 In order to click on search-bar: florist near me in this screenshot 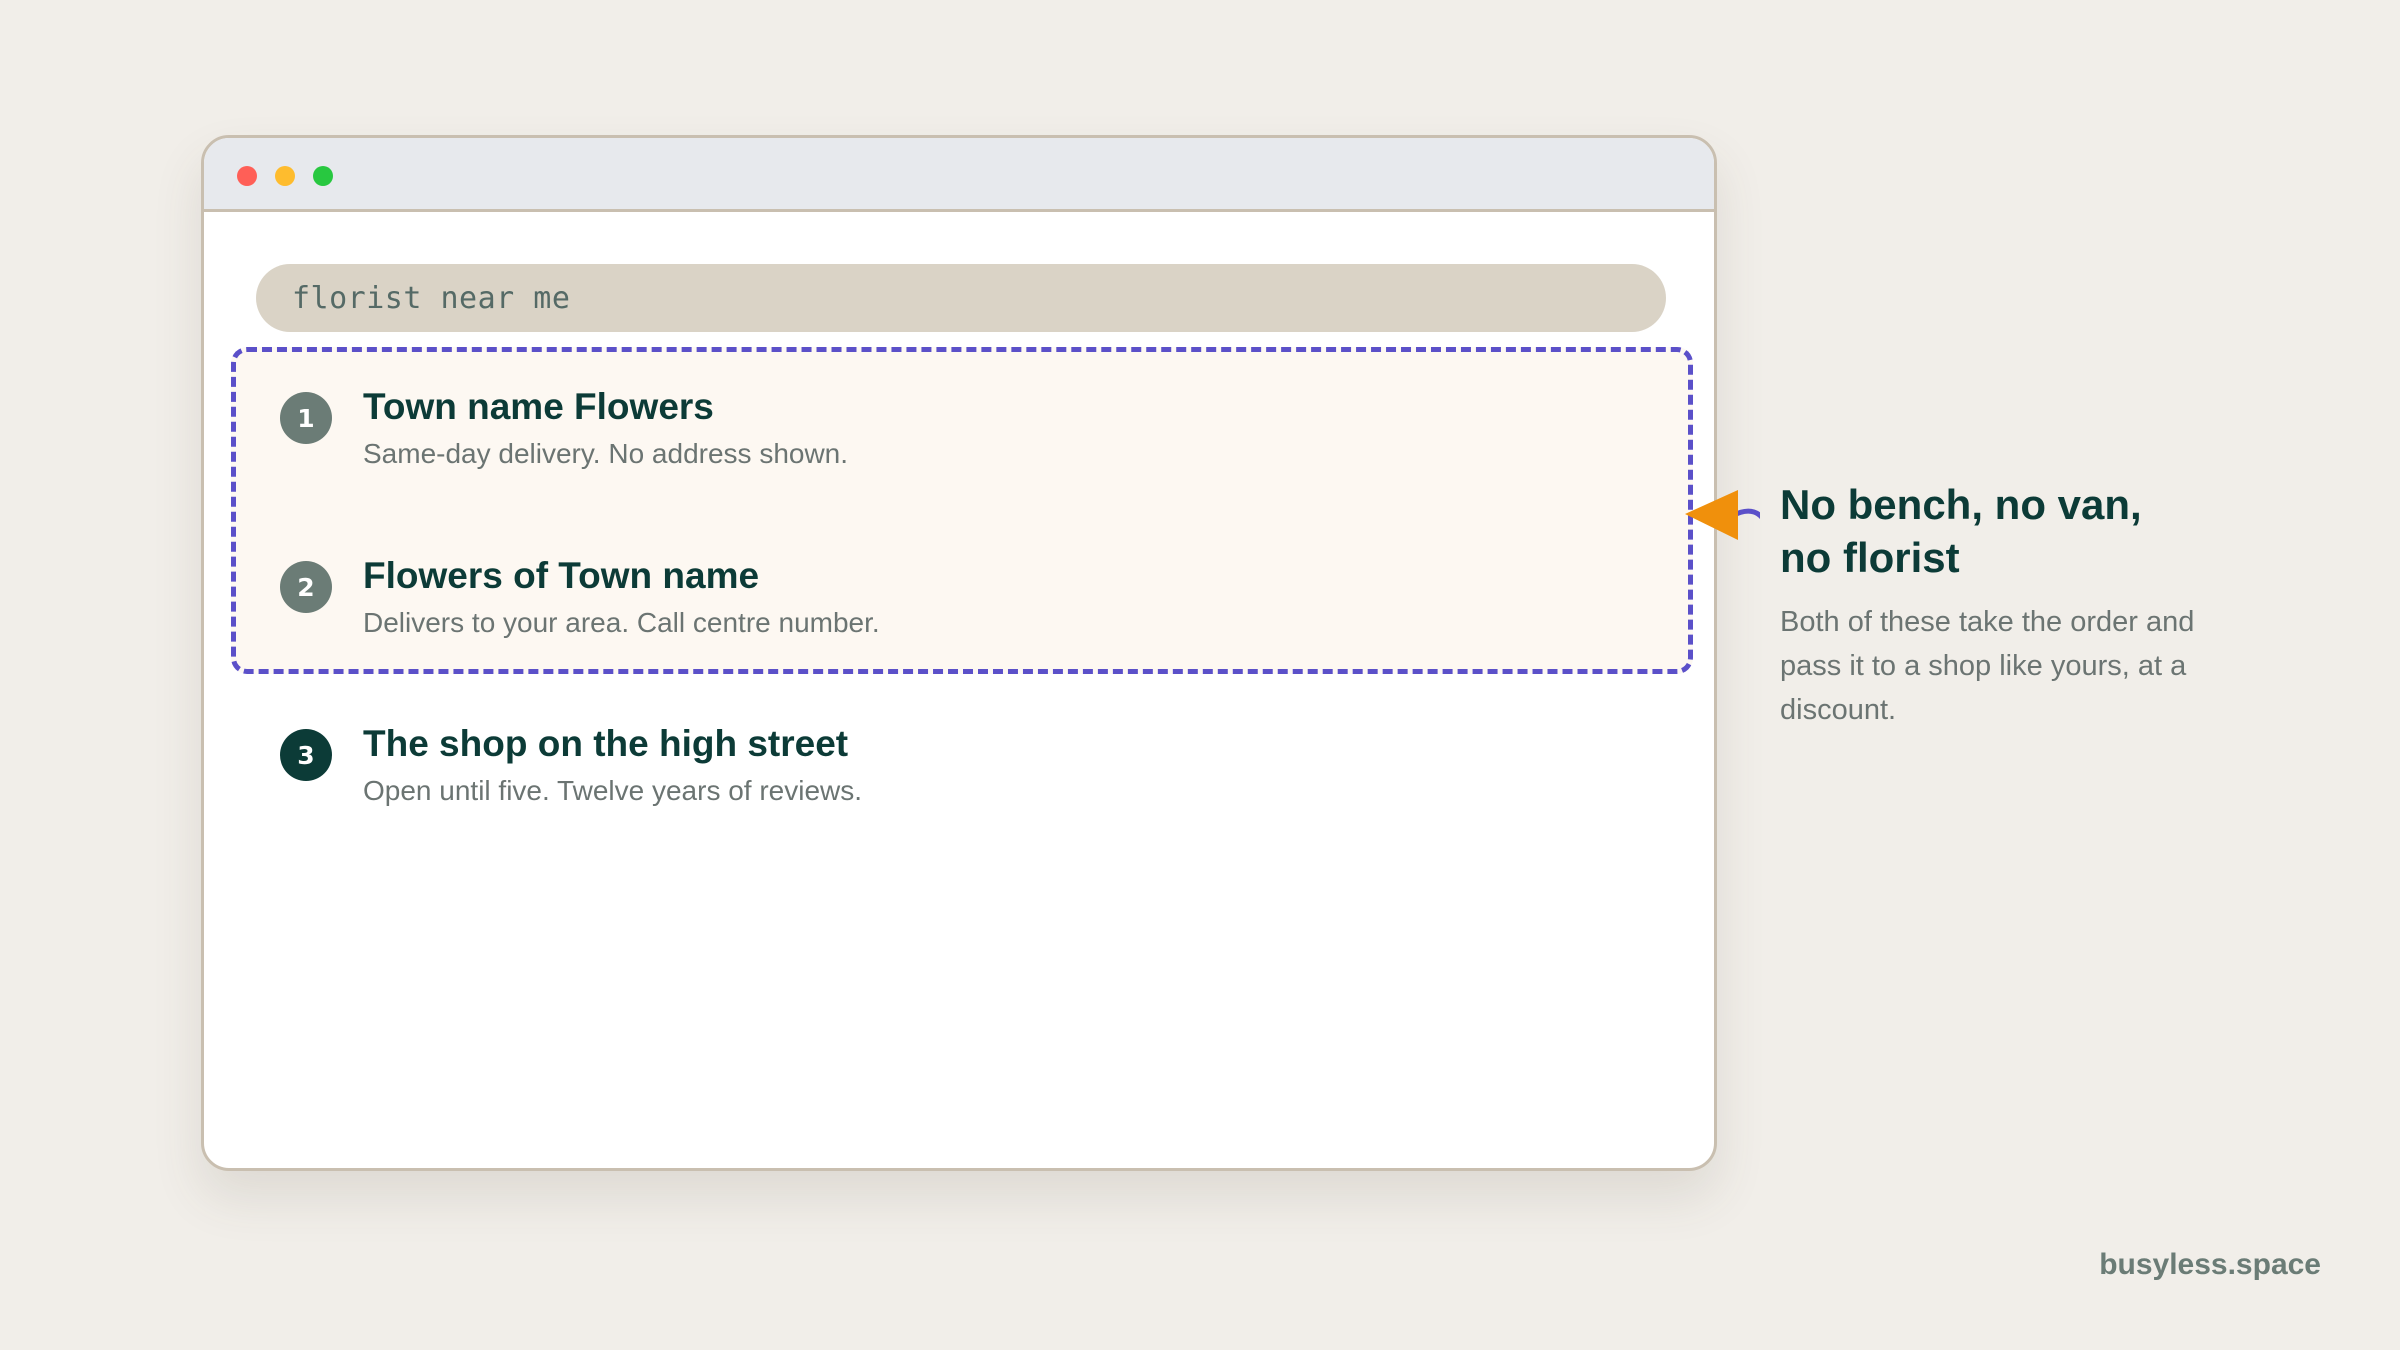, I will do `click(961, 298)`.